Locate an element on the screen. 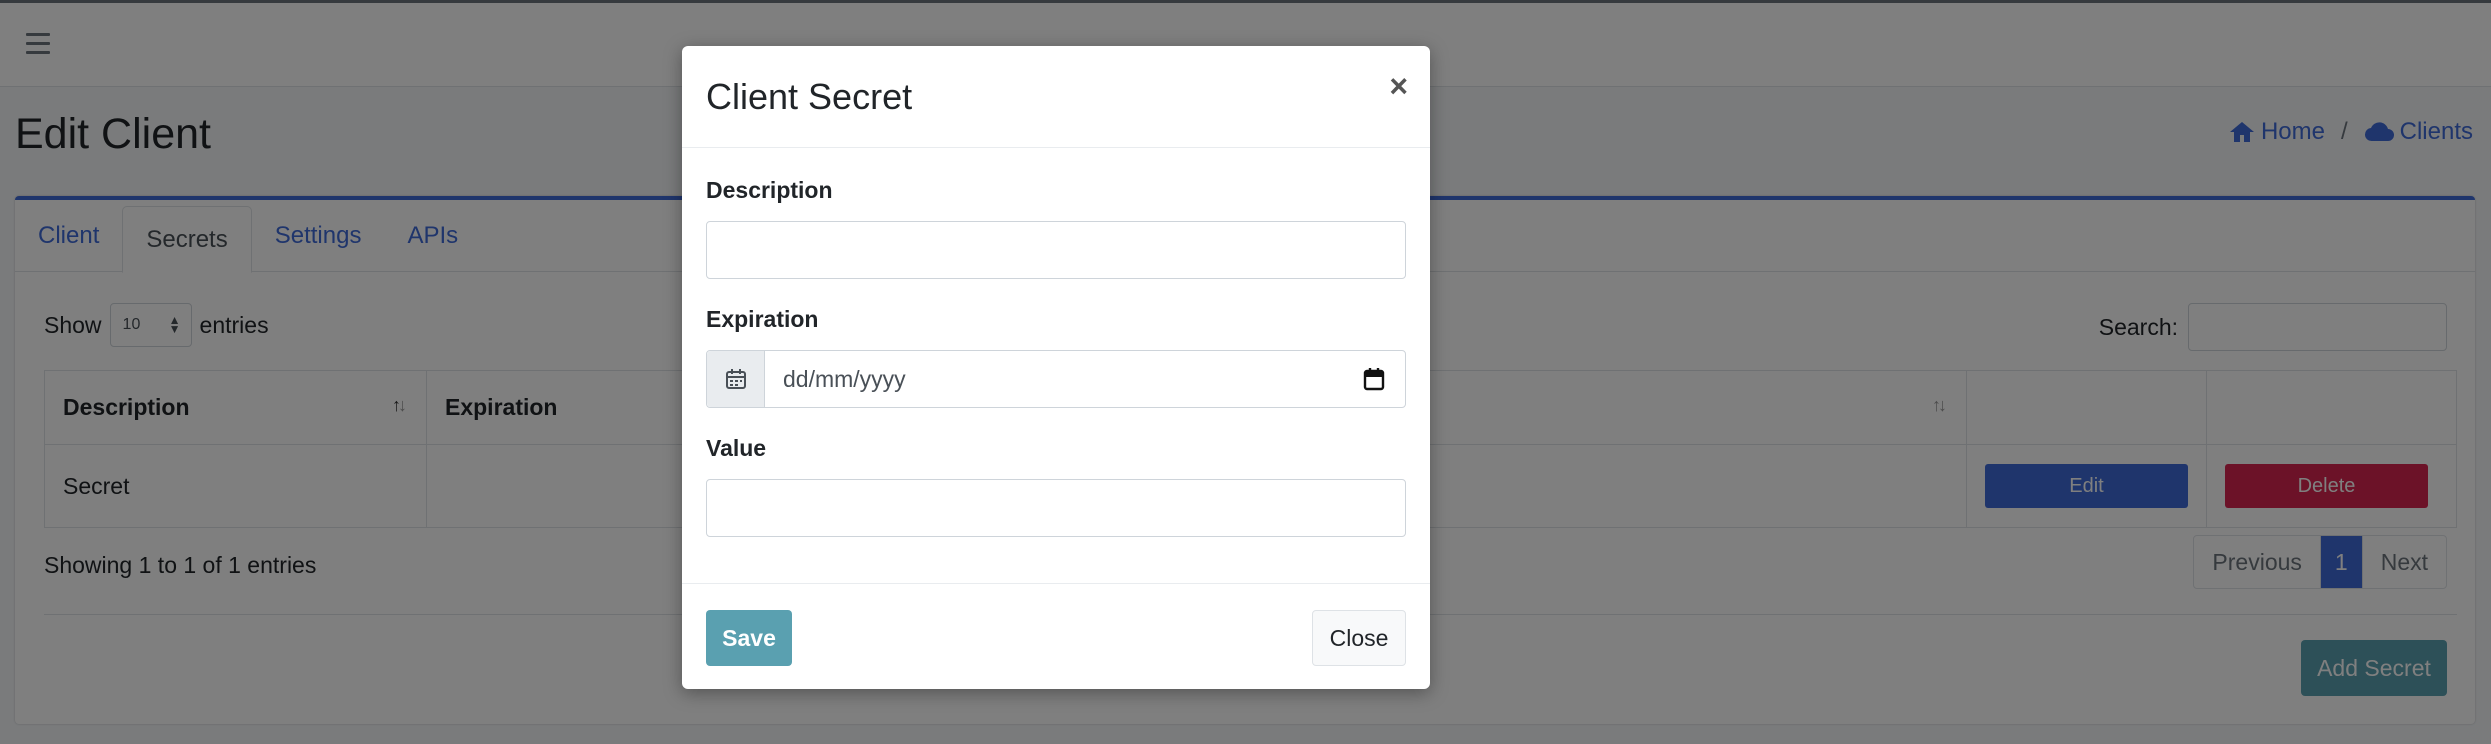 Image resolution: width=2491 pixels, height=744 pixels. value-input is located at coordinates (1056, 508).